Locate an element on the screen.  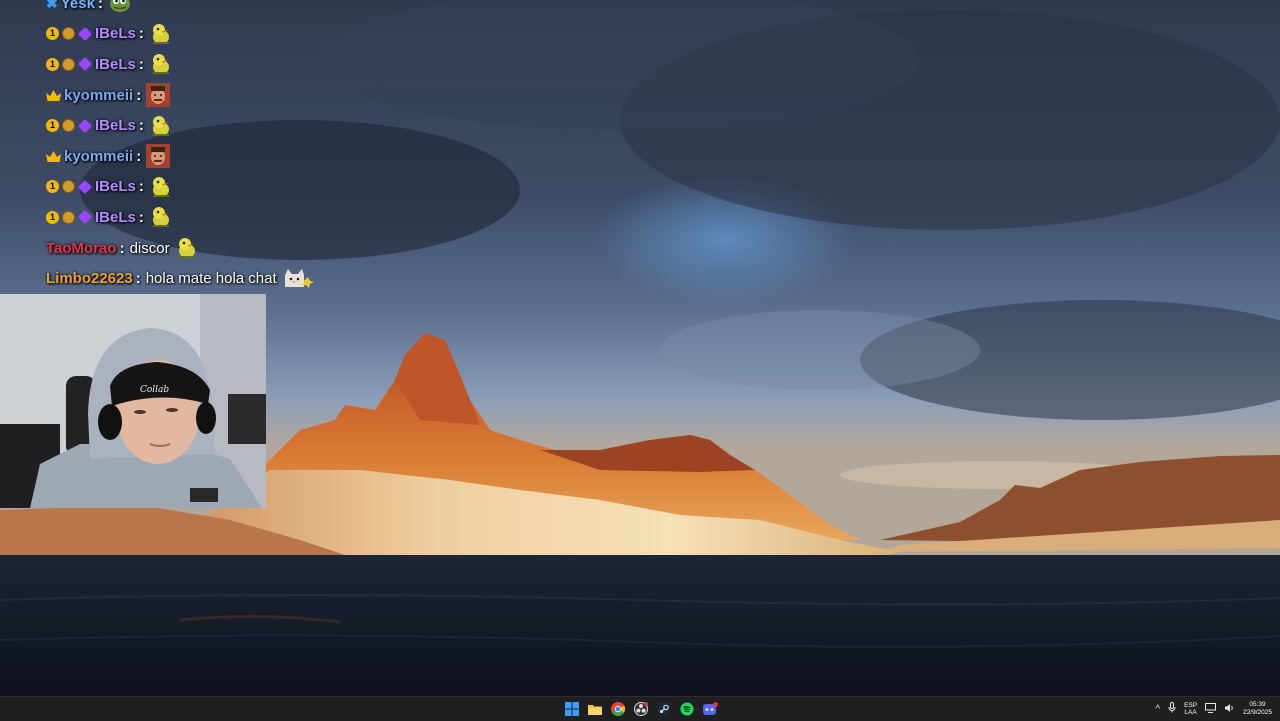
microphone-icon is located at coordinates (1172, 709).